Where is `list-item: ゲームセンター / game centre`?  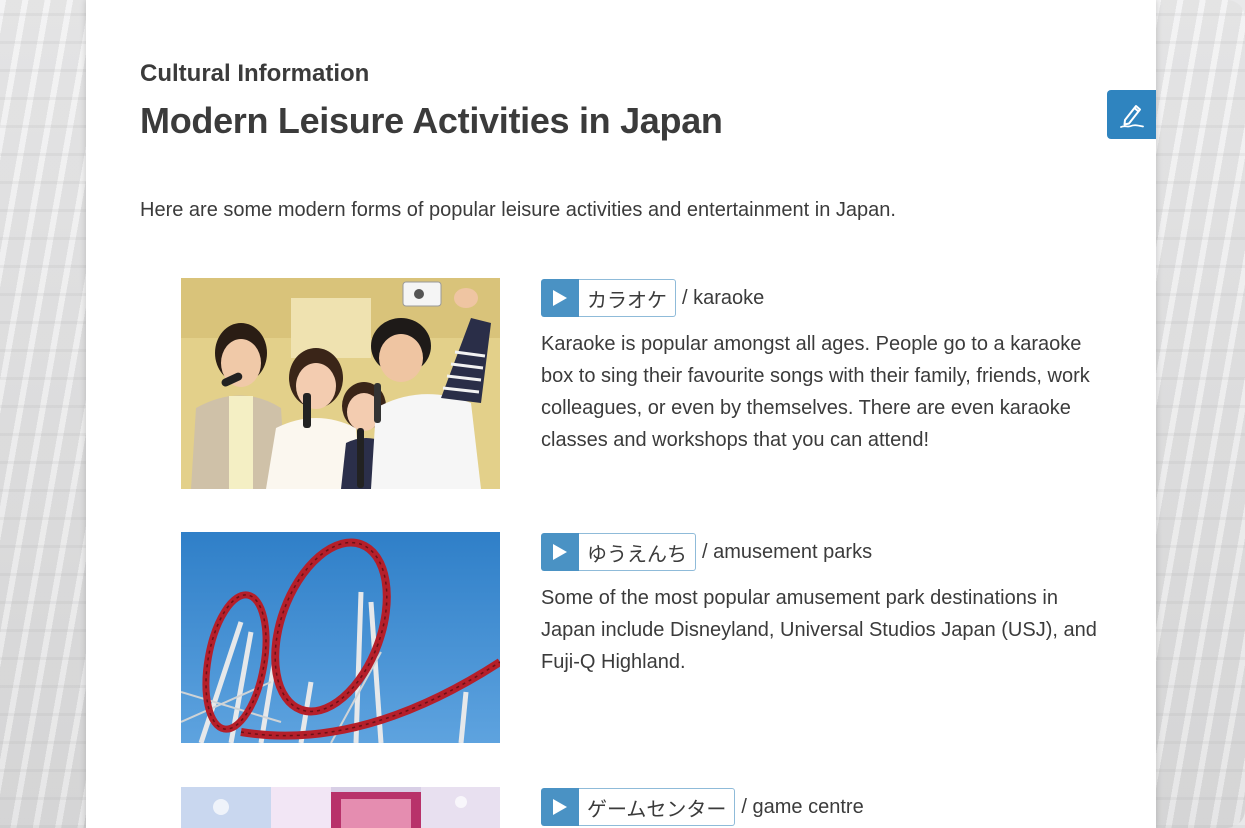
list-item: ゲームセンター / game centre is located at coordinates (631, 807).